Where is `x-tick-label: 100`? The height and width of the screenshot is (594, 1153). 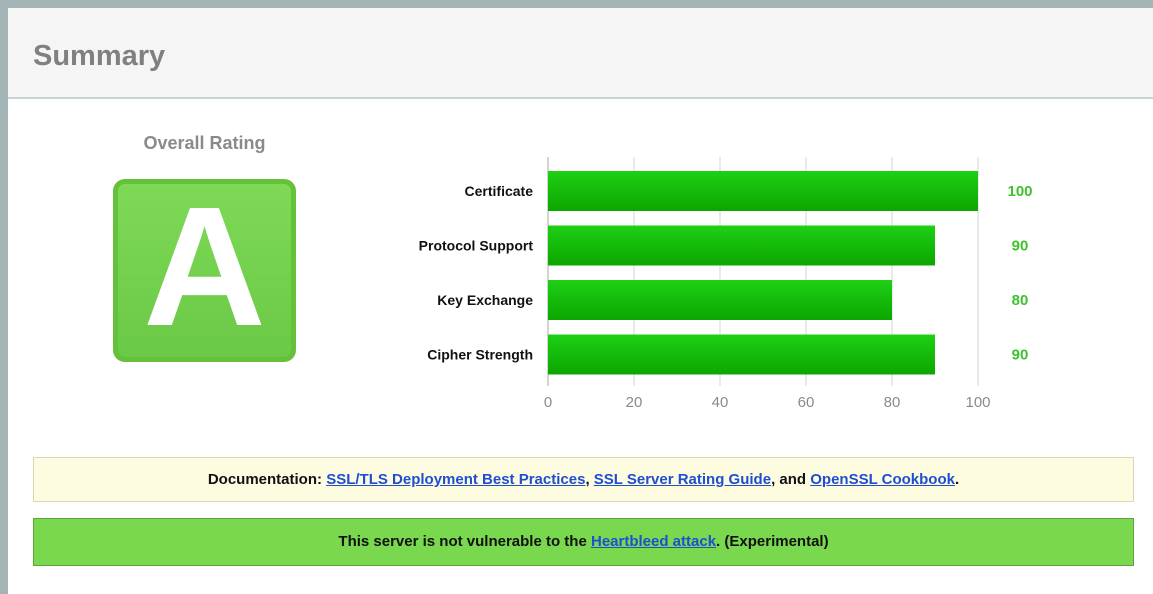
x-tick-label: 100 is located at coordinates (977, 402).